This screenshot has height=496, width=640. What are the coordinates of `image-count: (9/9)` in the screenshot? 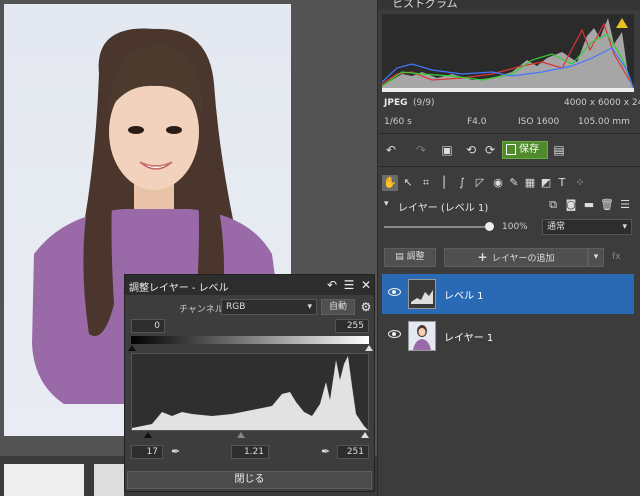 It's located at (424, 103).